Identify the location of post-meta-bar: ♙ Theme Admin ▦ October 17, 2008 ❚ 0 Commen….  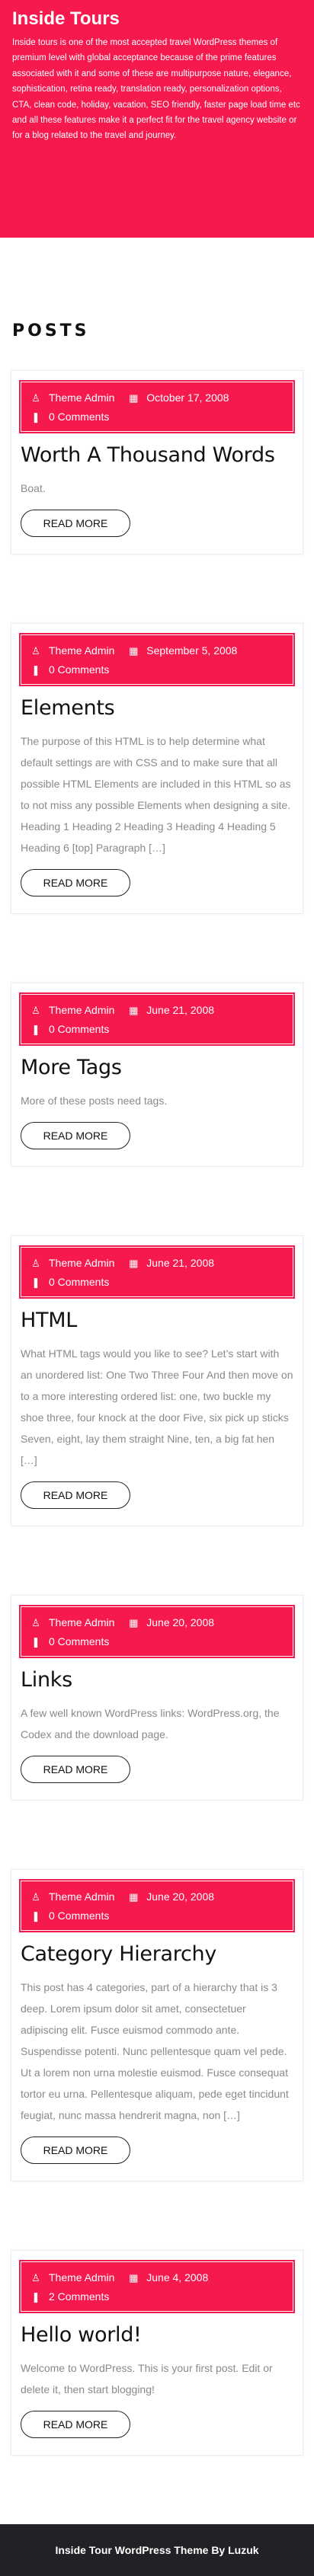
(157, 407).